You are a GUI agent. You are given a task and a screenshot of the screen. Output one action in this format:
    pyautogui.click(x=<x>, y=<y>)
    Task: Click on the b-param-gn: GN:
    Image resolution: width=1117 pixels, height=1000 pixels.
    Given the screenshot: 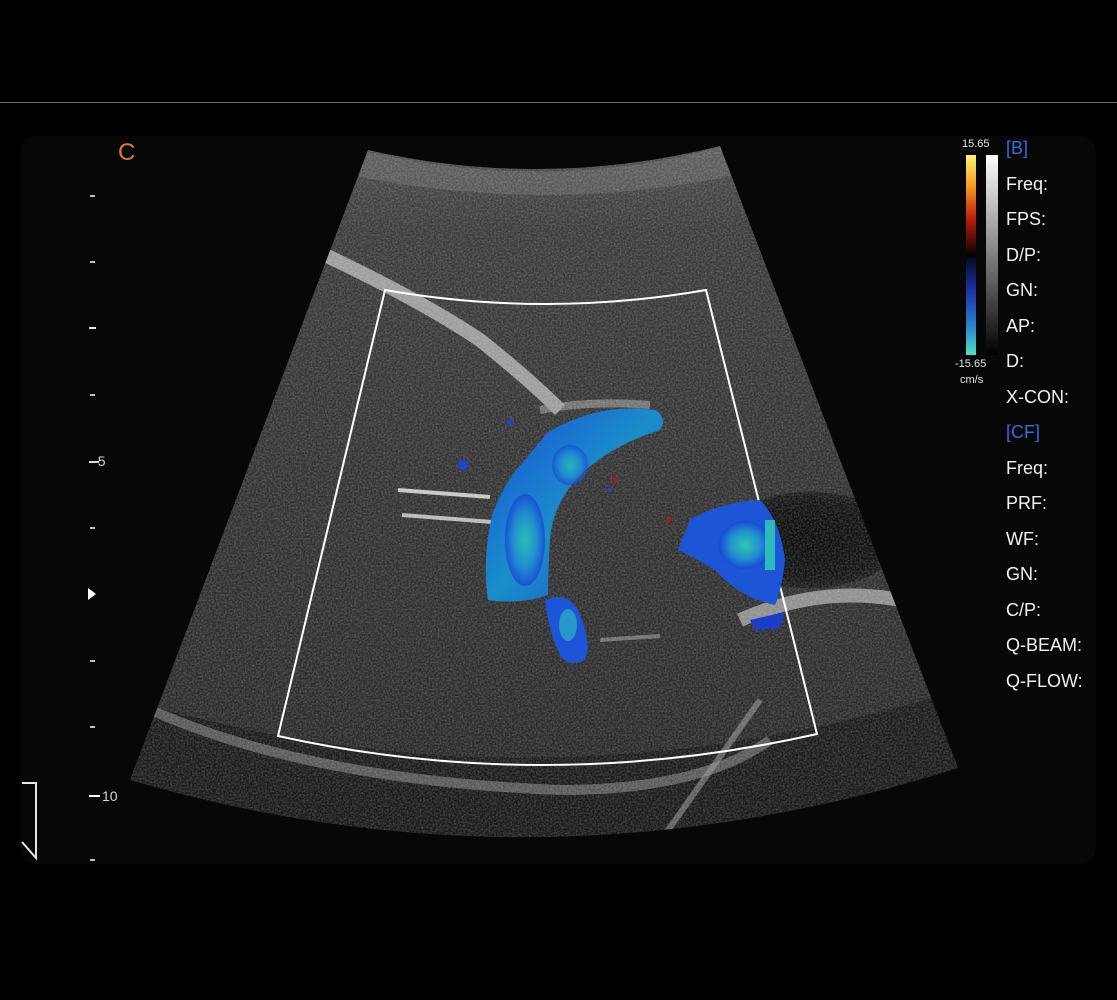 What is the action you would take?
    pyautogui.click(x=1022, y=290)
    